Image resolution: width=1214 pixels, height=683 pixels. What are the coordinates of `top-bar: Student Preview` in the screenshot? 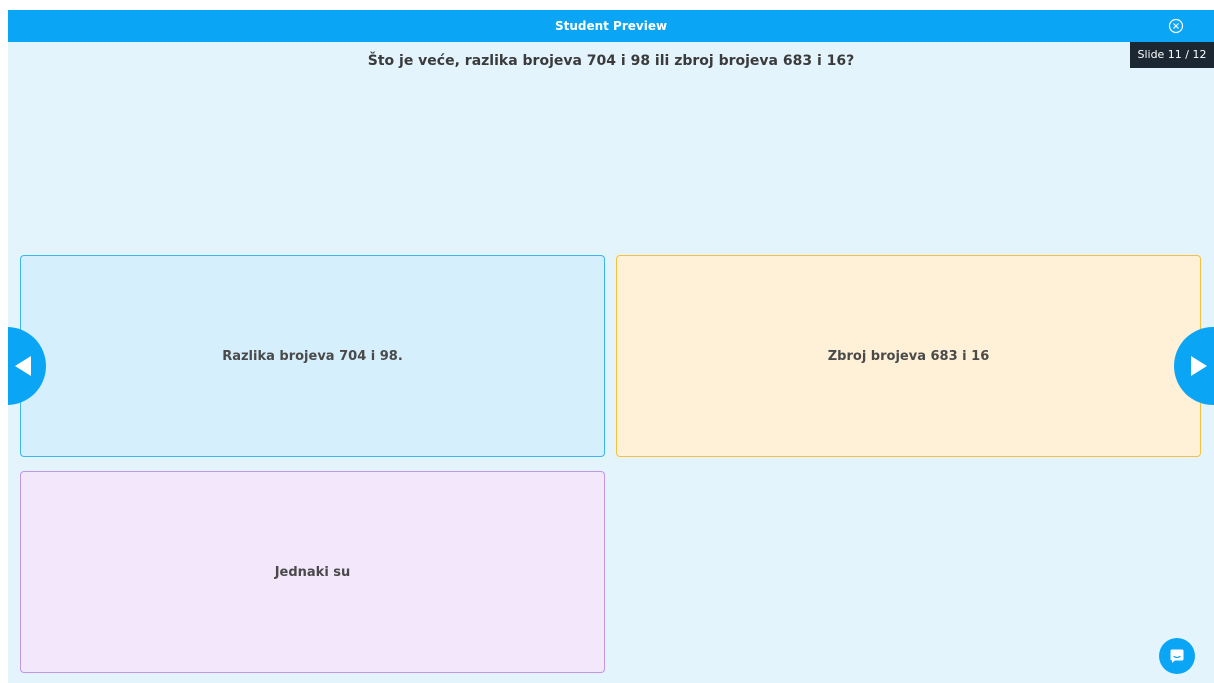 It's located at (611, 26).